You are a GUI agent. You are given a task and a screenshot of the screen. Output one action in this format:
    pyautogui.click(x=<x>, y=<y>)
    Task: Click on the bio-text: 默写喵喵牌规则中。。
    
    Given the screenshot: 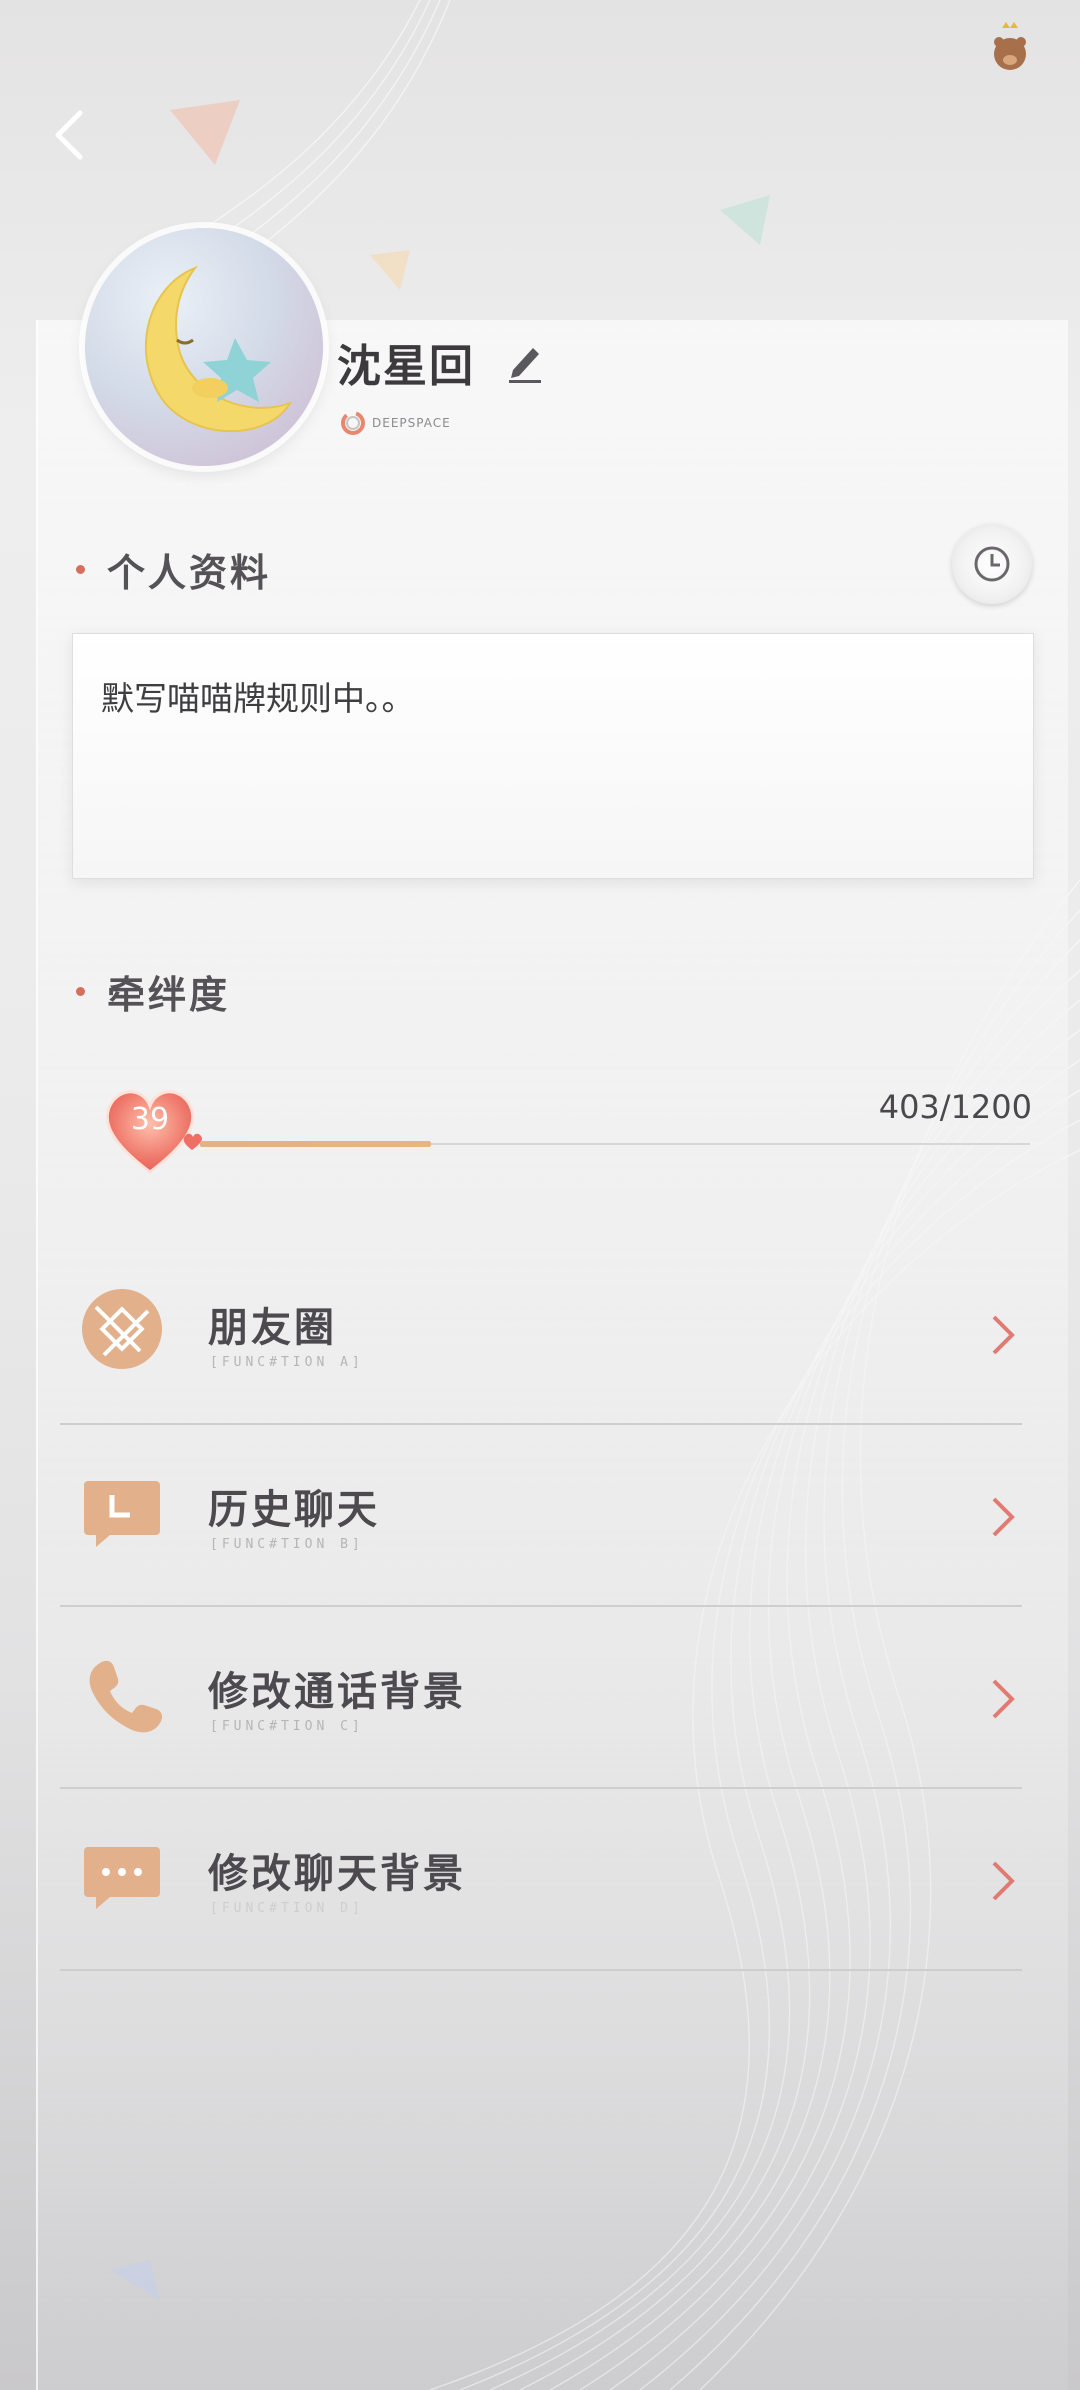 What is the action you would take?
    pyautogui.click(x=258, y=698)
    